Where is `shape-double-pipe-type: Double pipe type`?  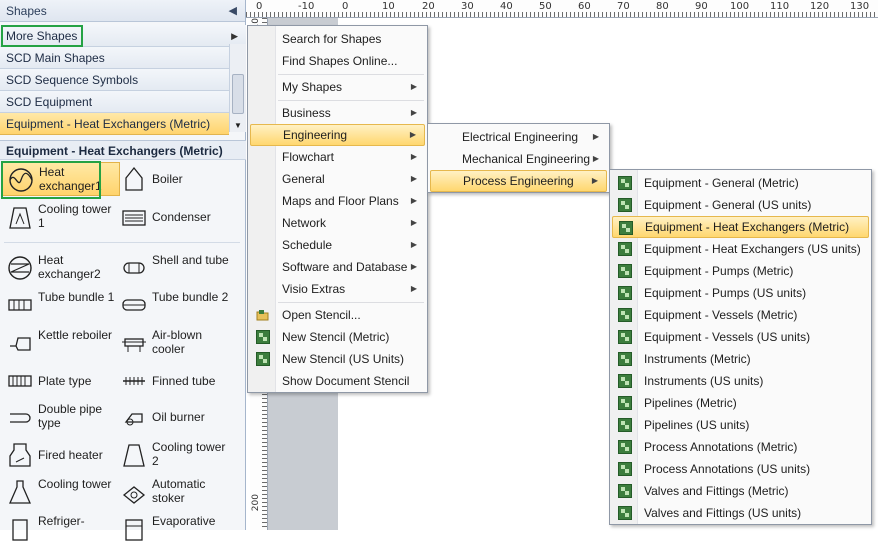 shape-double-pipe-type: Double pipe type is located at coordinates (61, 417).